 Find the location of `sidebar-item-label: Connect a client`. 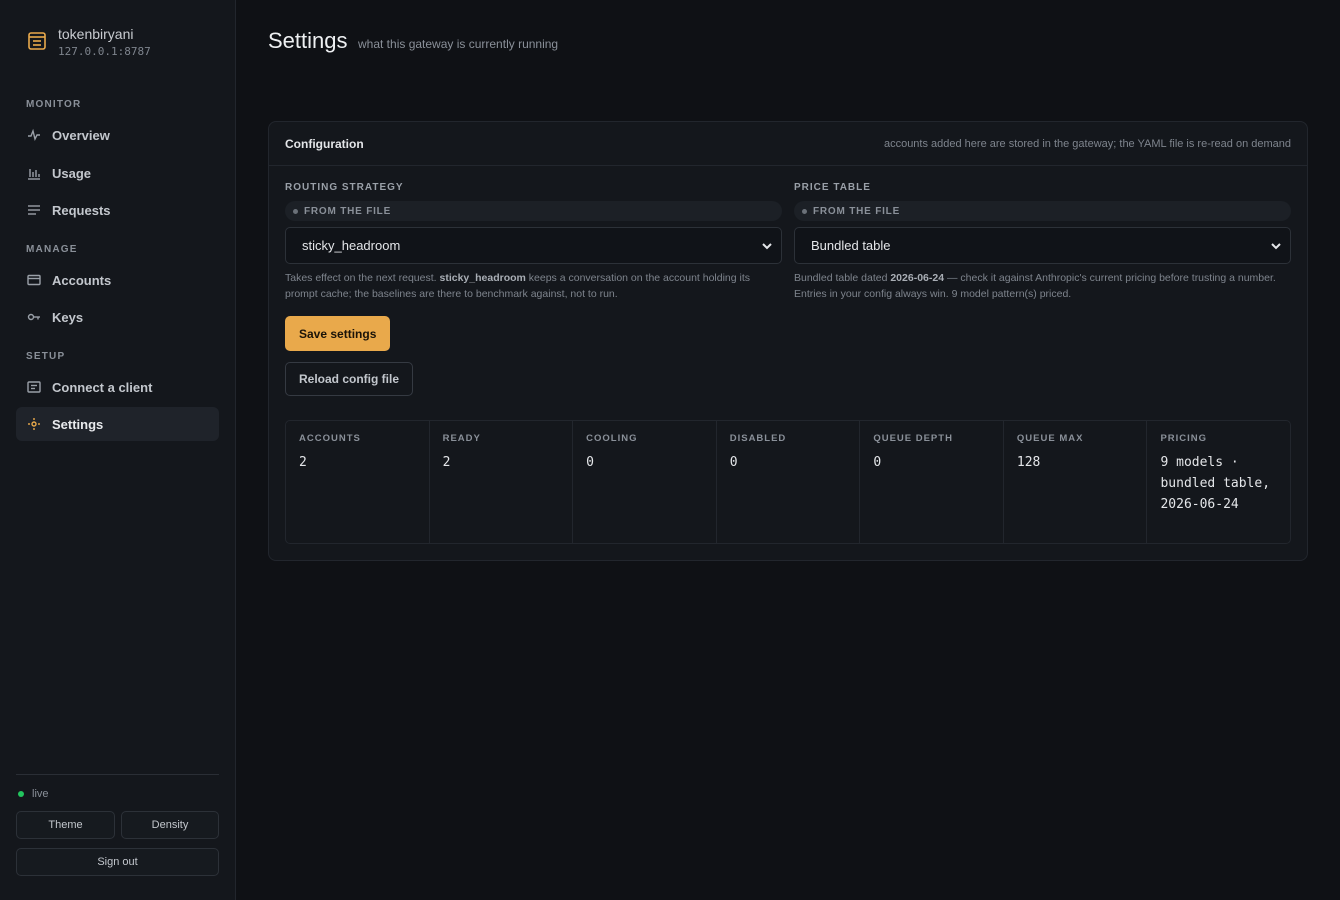

sidebar-item-label: Connect a client is located at coordinates (102, 387).